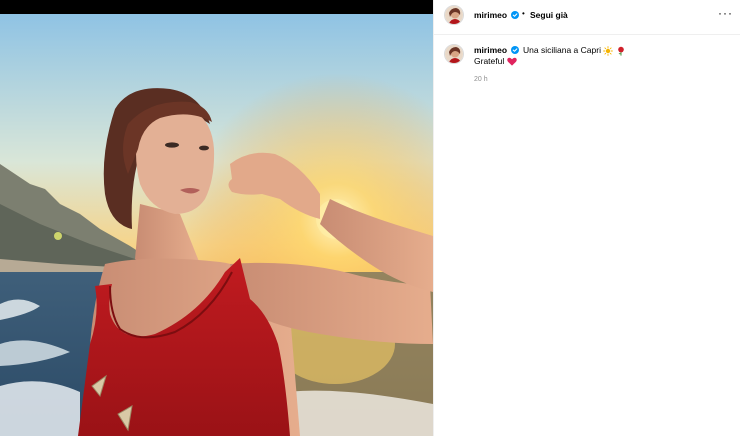 The image size is (740, 436). I want to click on red-heart-icon, so click(511, 61).